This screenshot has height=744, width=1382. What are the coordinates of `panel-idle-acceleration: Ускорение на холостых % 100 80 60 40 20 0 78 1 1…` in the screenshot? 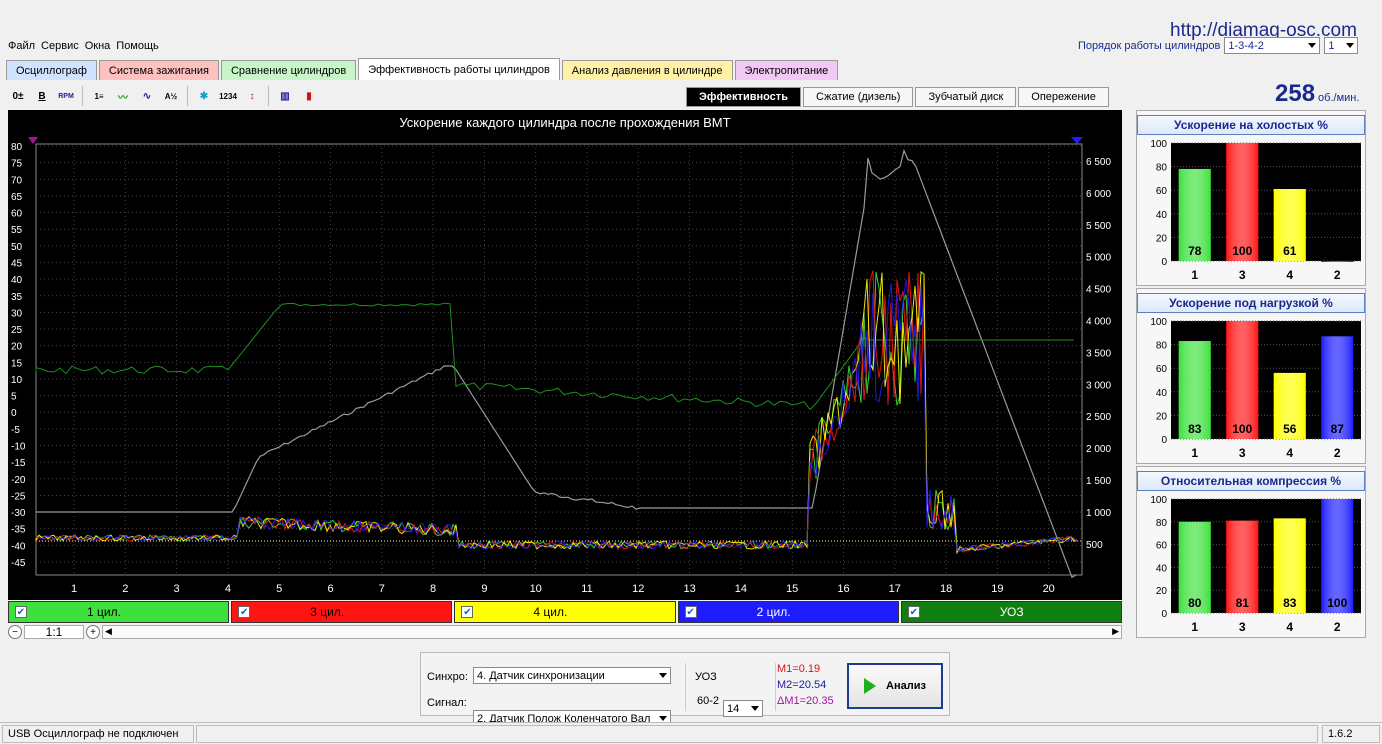 It's located at (1251, 198).